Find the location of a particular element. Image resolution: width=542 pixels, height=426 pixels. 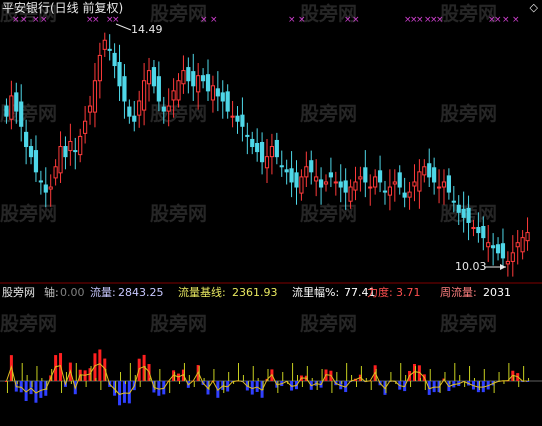

amp-label: 流里幅%: is located at coordinates (316, 292).